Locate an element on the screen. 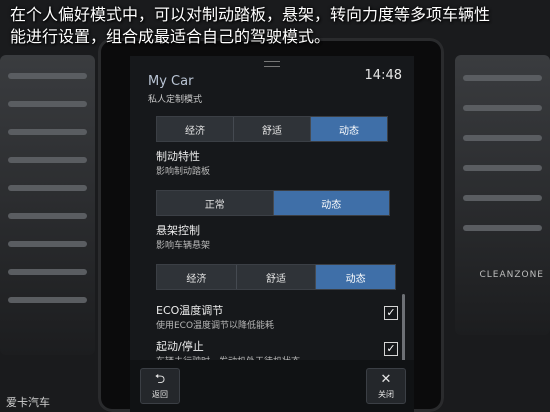 The width and height of the screenshot is (550, 412). suspension-title: 悬架控制 is located at coordinates (178, 230).